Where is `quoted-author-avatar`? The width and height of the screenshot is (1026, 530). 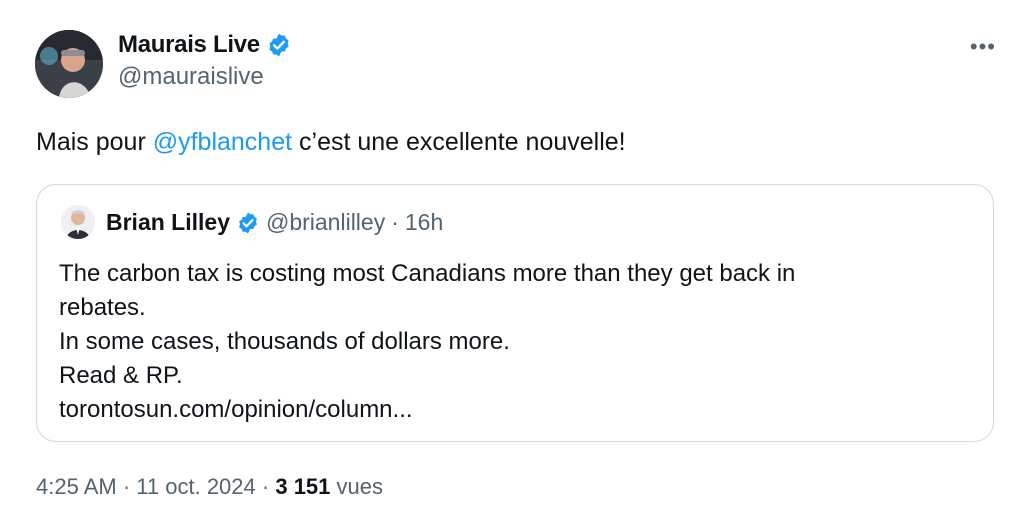
quoted-author-avatar is located at coordinates (78, 222).